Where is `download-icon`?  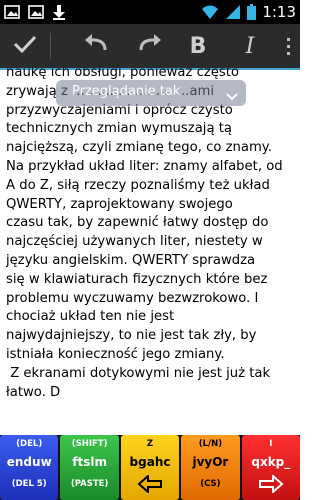
download-icon is located at coordinates (59, 12).